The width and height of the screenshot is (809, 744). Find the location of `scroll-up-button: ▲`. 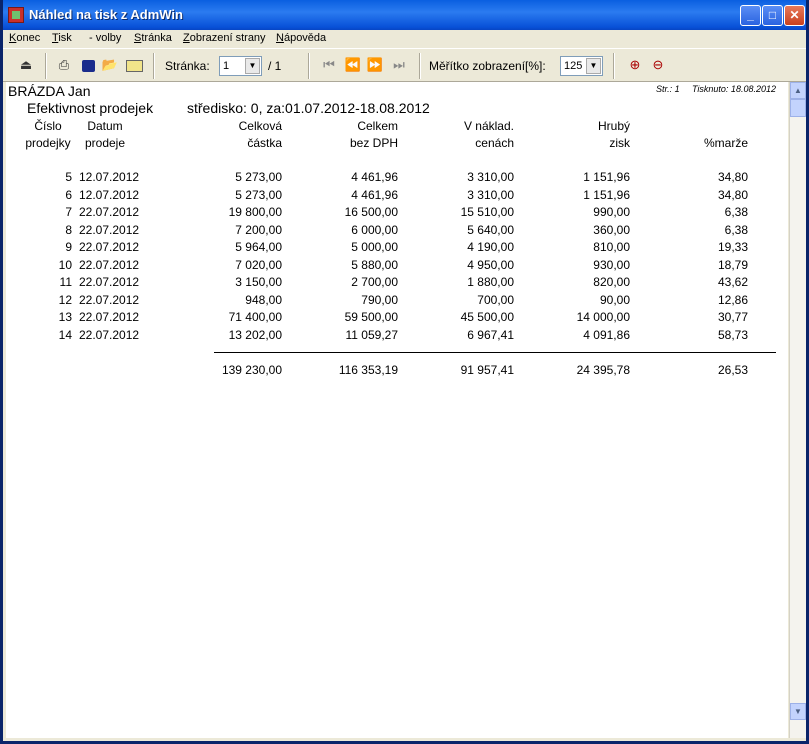

scroll-up-button: ▲ is located at coordinates (798, 90).